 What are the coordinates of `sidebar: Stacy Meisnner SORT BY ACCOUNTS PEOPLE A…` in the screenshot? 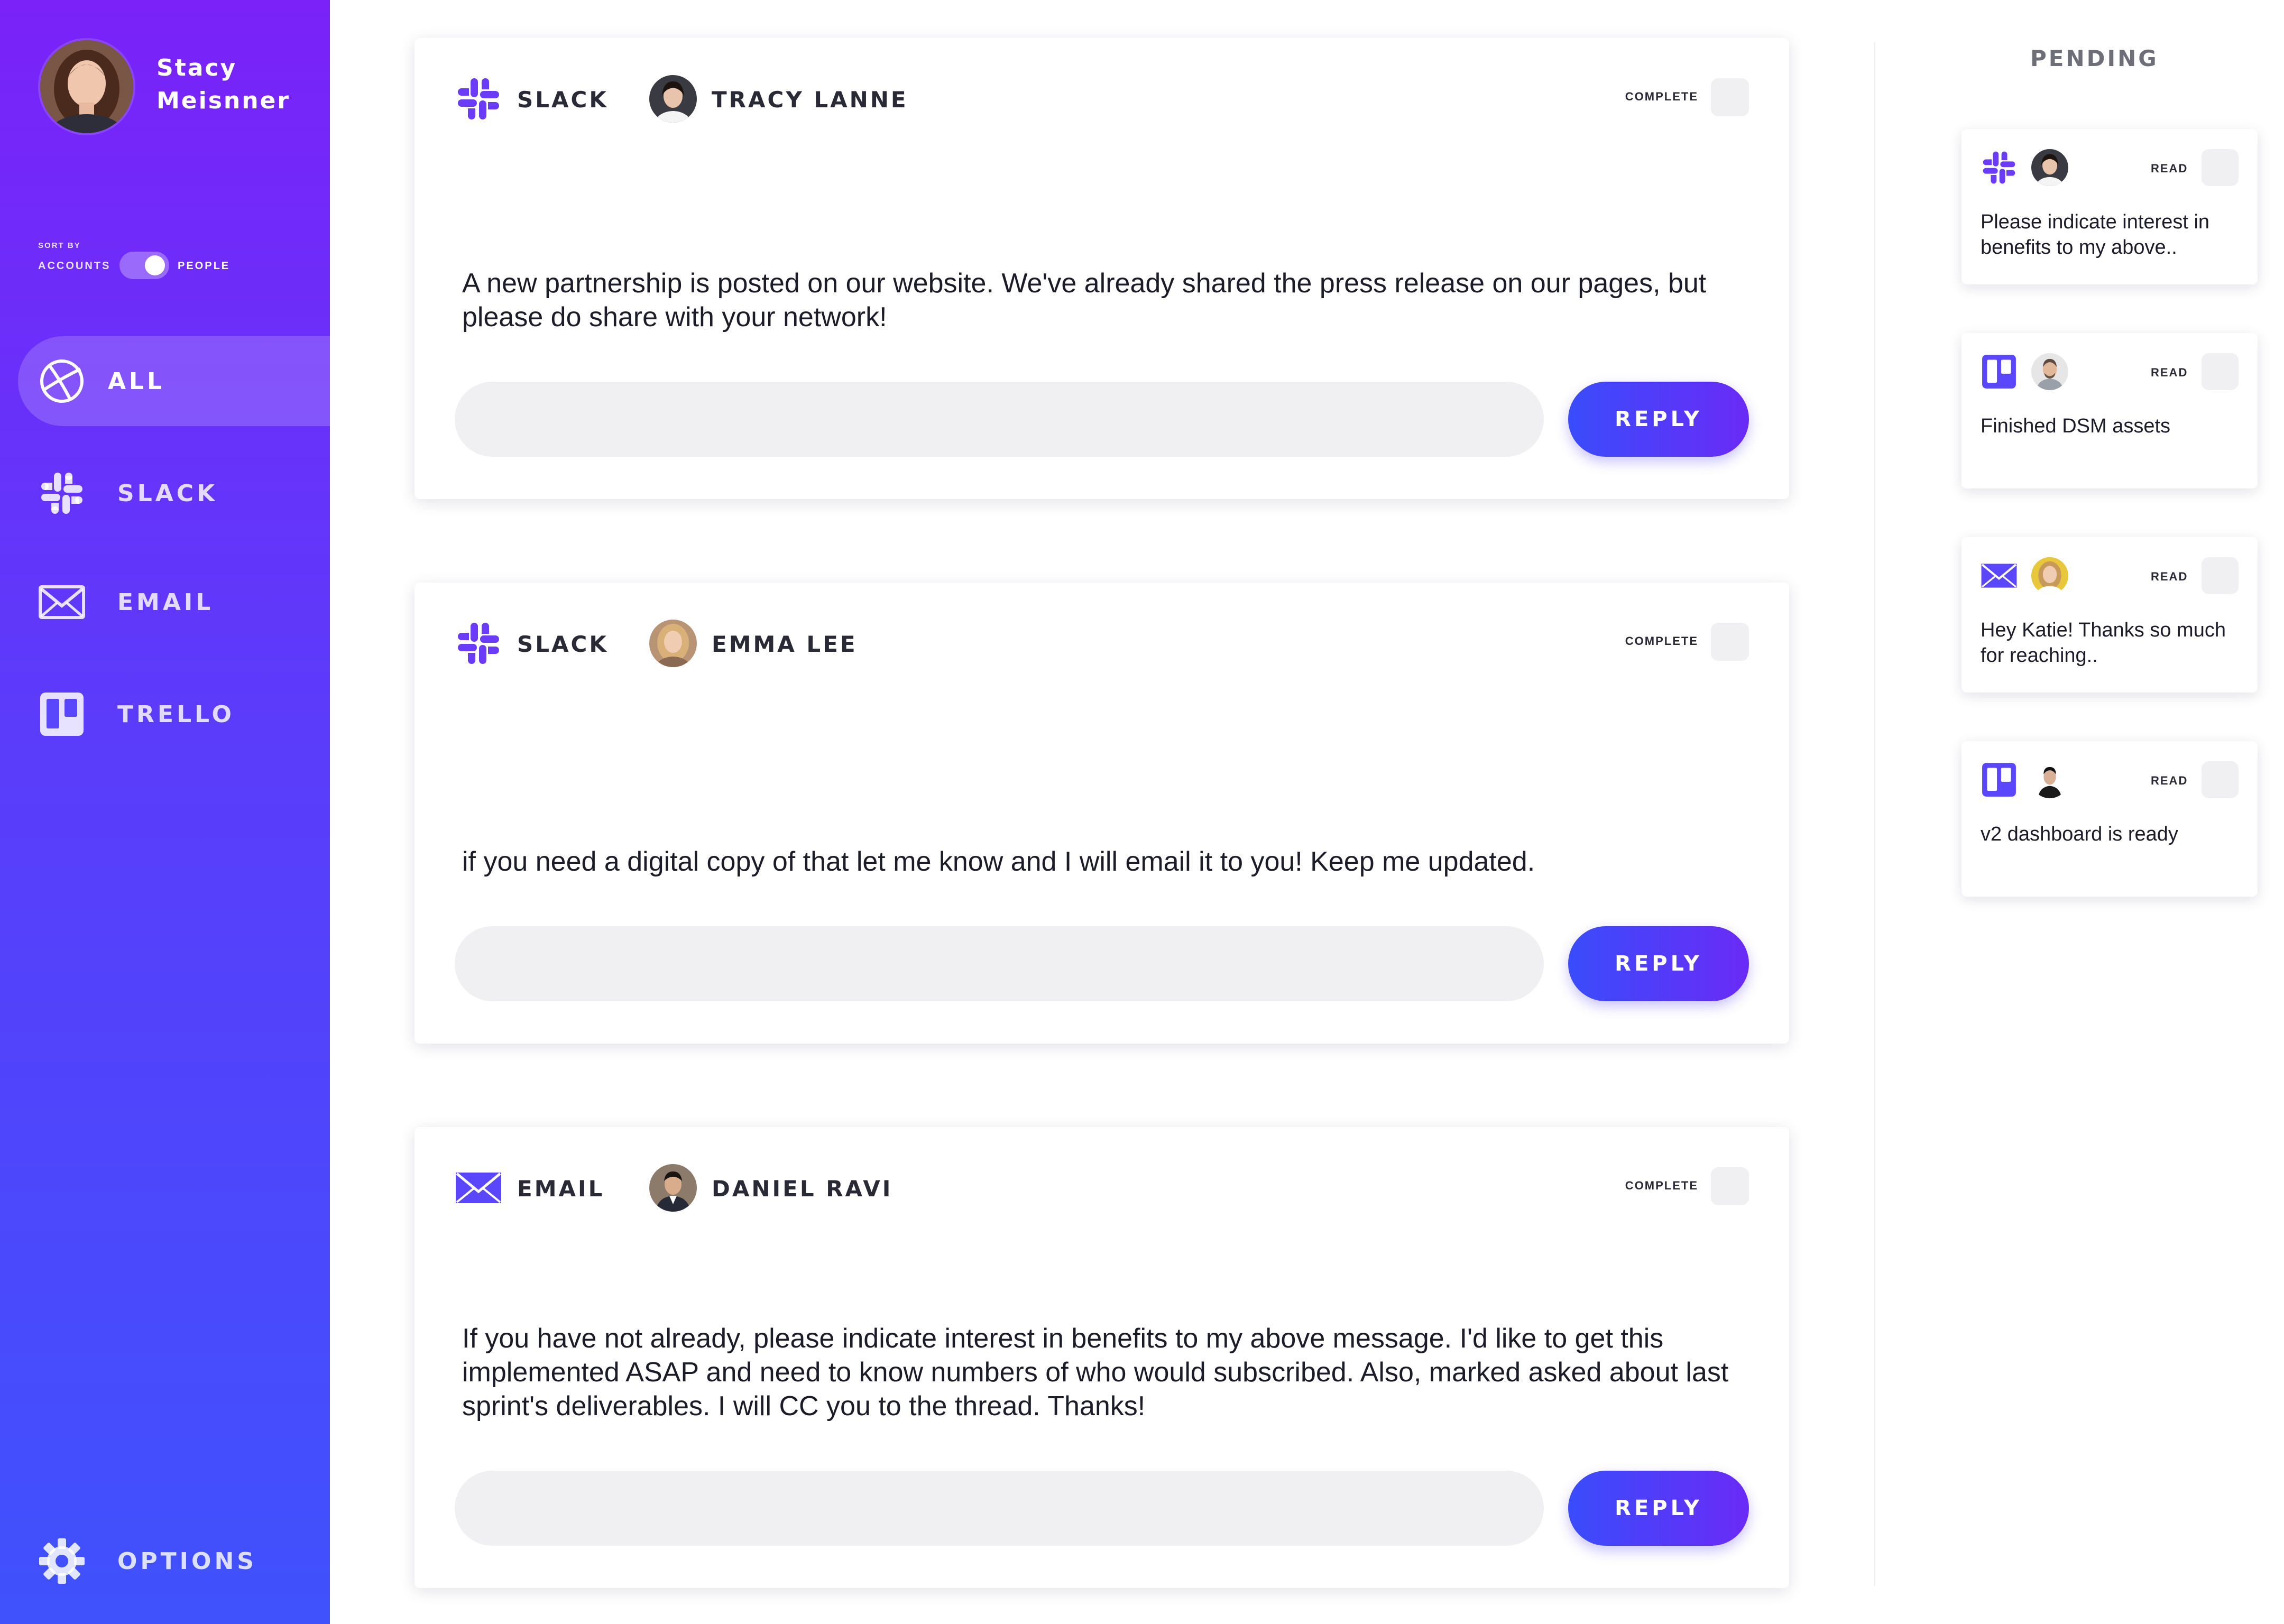 It's located at (165, 812).